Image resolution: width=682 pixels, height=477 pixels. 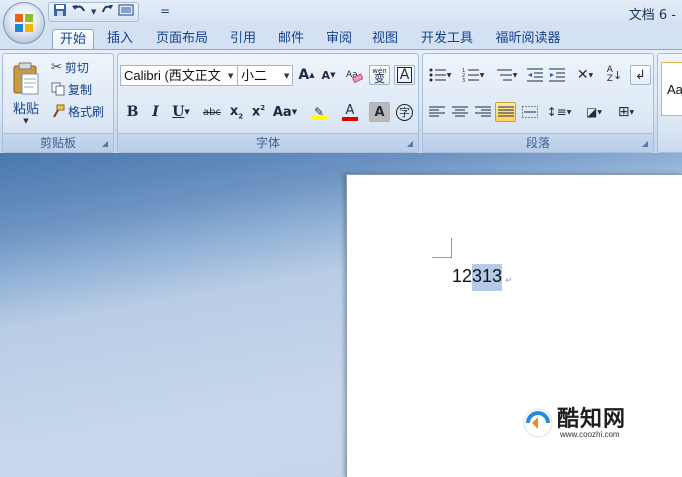 What do you see at coordinates (410, 143) in the screenshot?
I see `font-launcher-icon: ◢` at bounding box center [410, 143].